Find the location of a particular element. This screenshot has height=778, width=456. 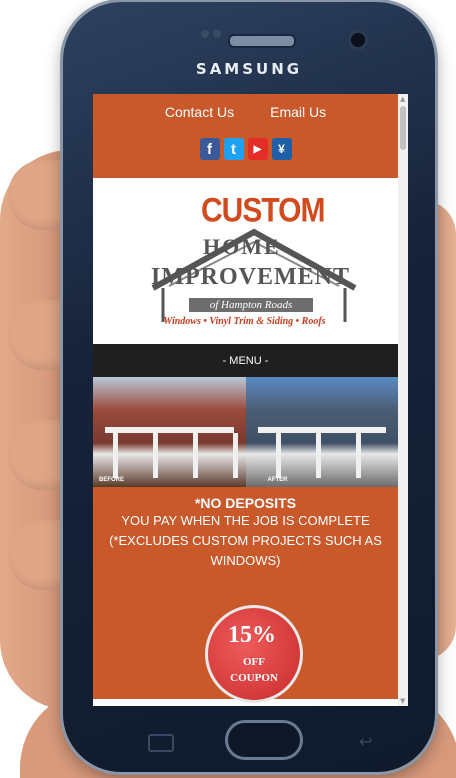

coupon-off-text: OFF is located at coordinates (254, 662).